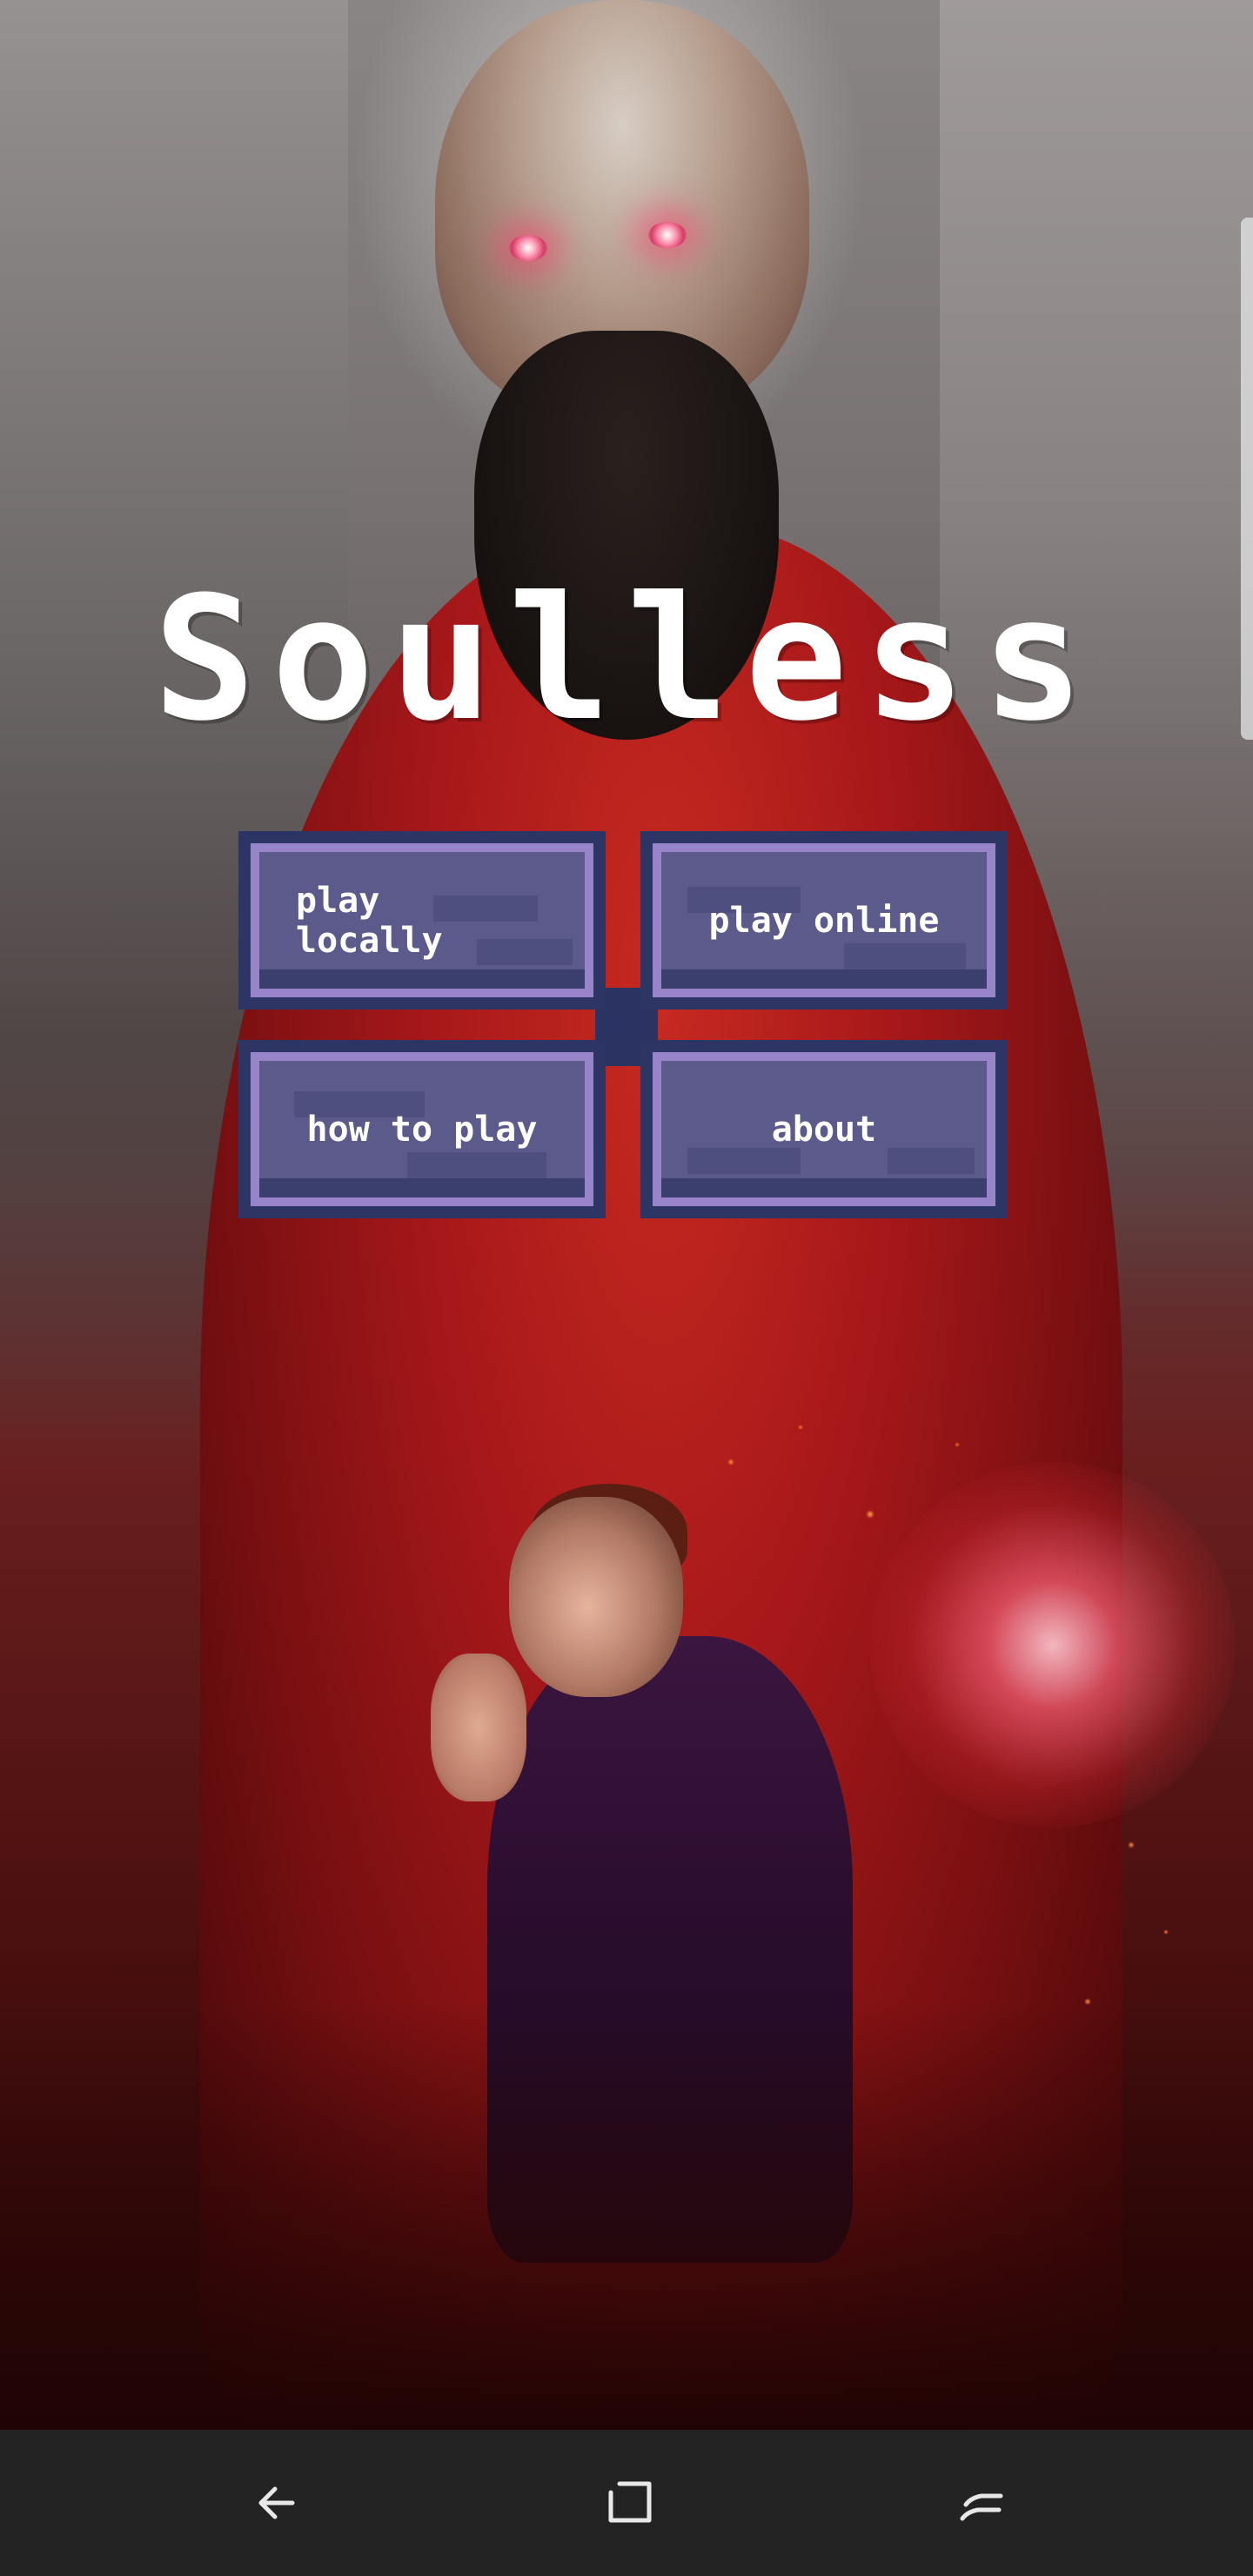  I want to click on about-label: about, so click(824, 1129).